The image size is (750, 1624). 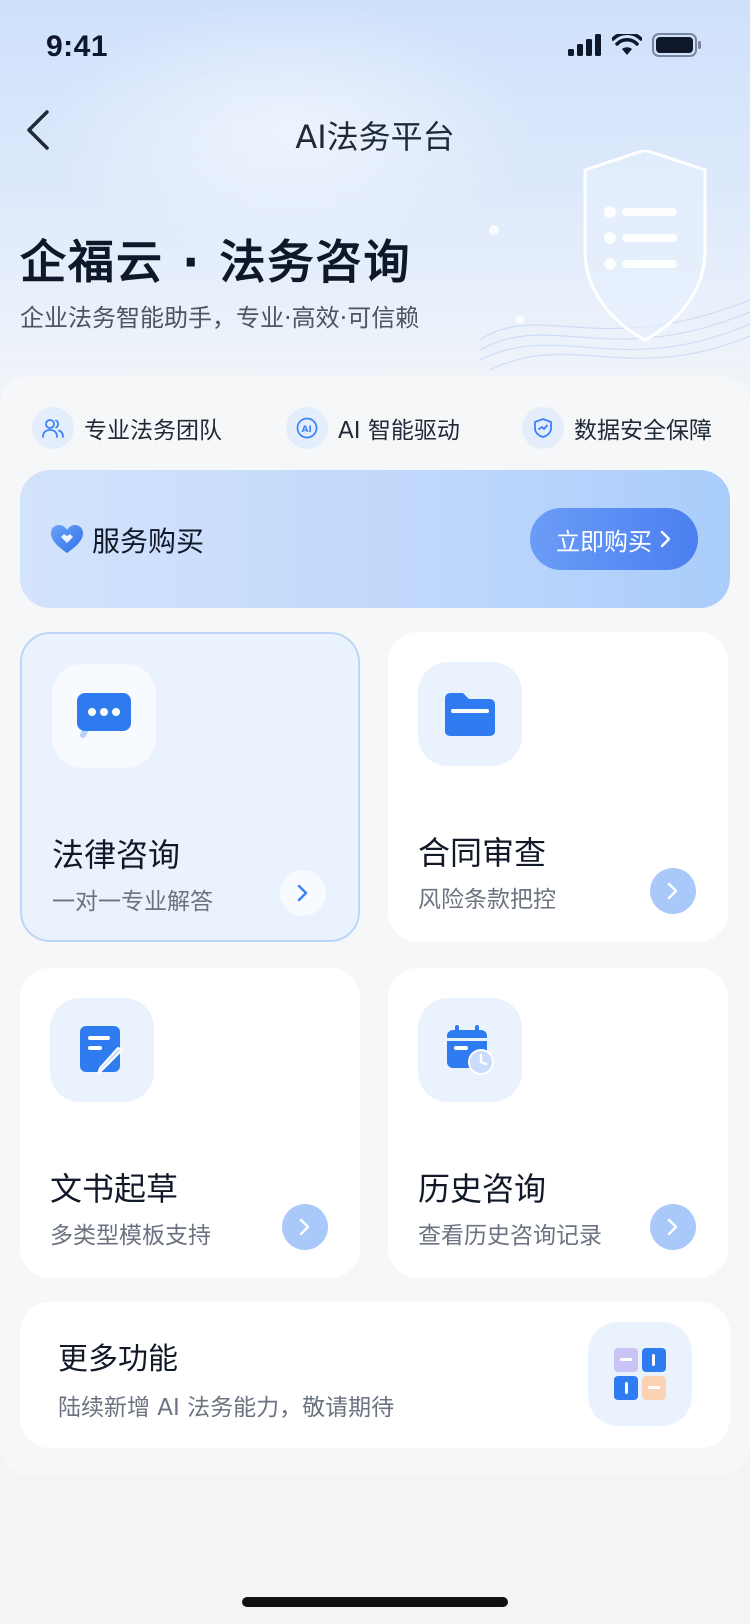 What do you see at coordinates (67, 539) in the screenshot?
I see `heart-badge-icon` at bounding box center [67, 539].